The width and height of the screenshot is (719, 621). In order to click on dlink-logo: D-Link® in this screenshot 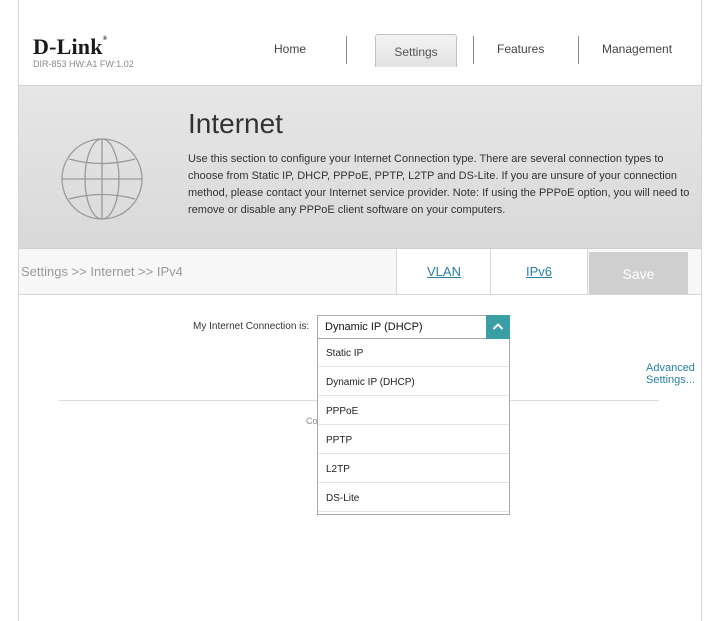, I will do `click(70, 47)`.